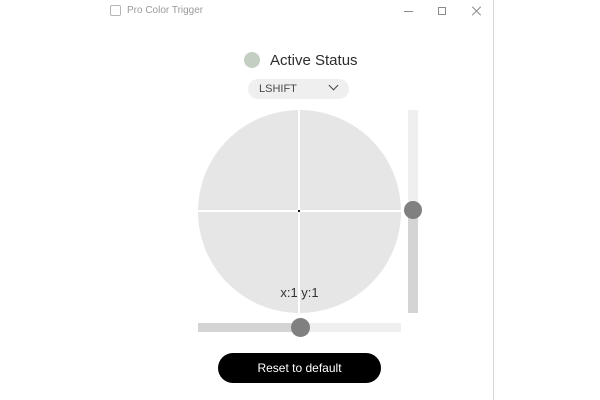 This screenshot has width=600, height=400. What do you see at coordinates (413, 261) in the screenshot?
I see `vertical-slider-track-lower` at bounding box center [413, 261].